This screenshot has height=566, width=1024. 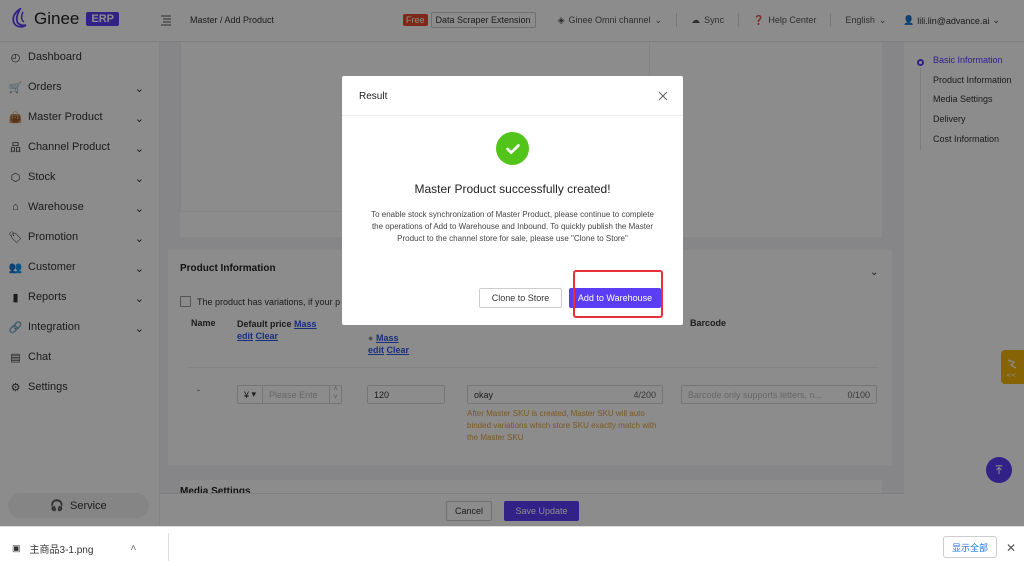 What do you see at coordinates (663, 96) in the screenshot?
I see `close-icon` at bounding box center [663, 96].